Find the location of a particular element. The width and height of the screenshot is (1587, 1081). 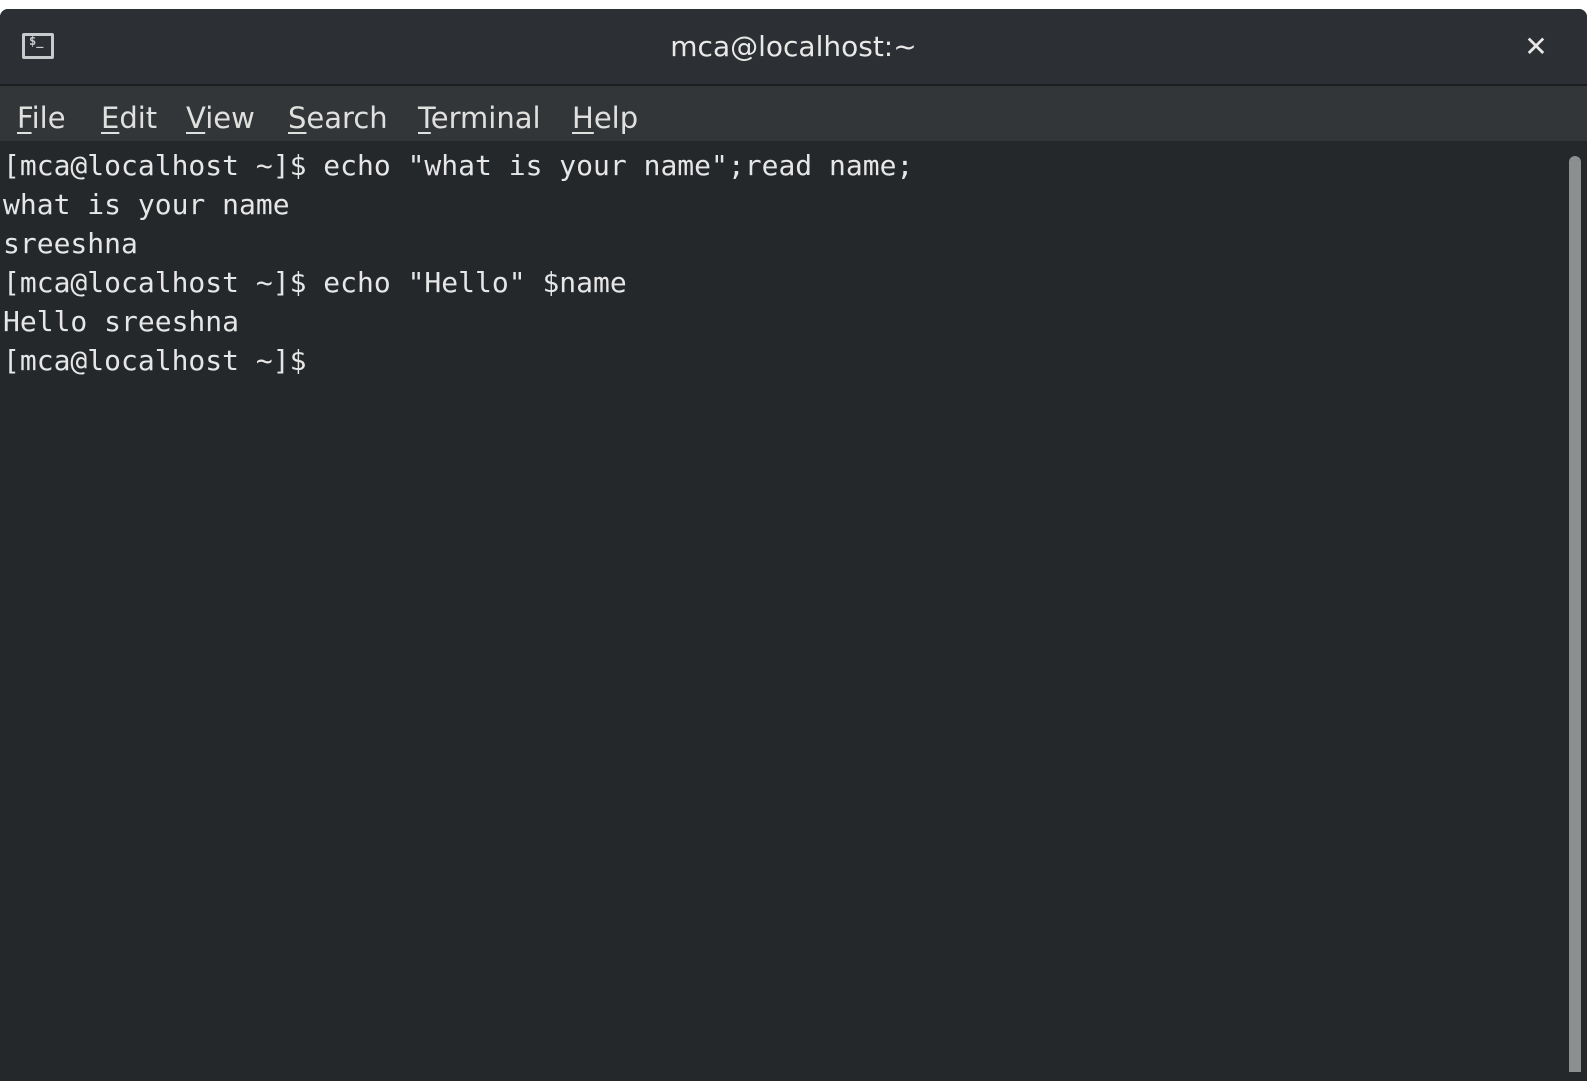

menu-edit-mnemonic: E is located at coordinates (110, 118).